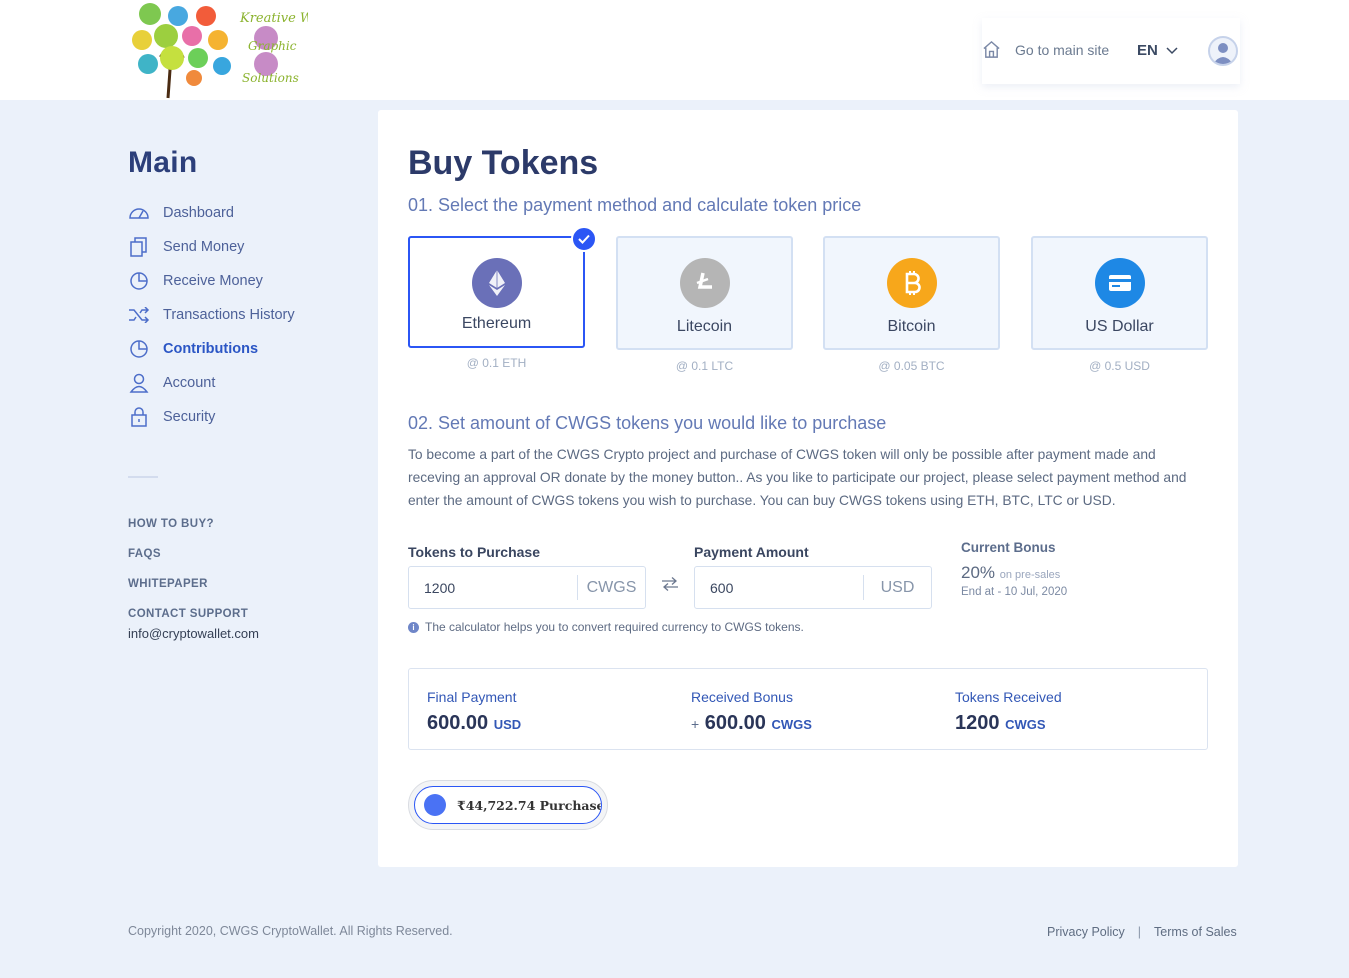 The width and height of the screenshot is (1349, 978). Describe the element at coordinates (270, 78) in the screenshot. I see `svg-text: Solutions` at that location.